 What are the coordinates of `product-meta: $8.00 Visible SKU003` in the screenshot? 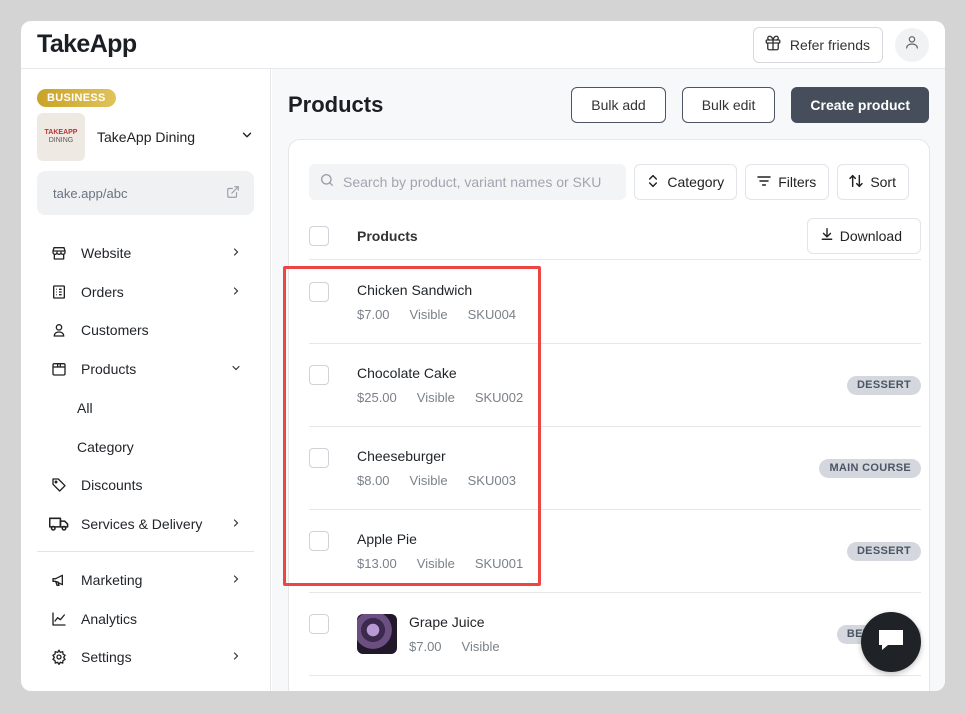 It's located at (588, 480).